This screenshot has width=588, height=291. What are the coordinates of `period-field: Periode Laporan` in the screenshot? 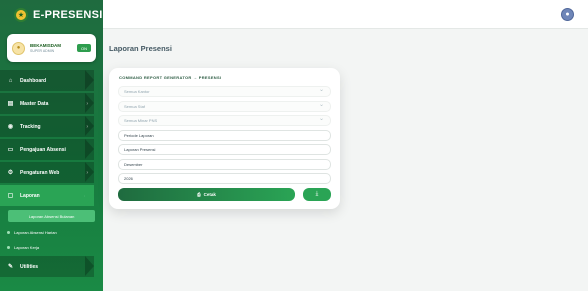 It's located at (224, 135).